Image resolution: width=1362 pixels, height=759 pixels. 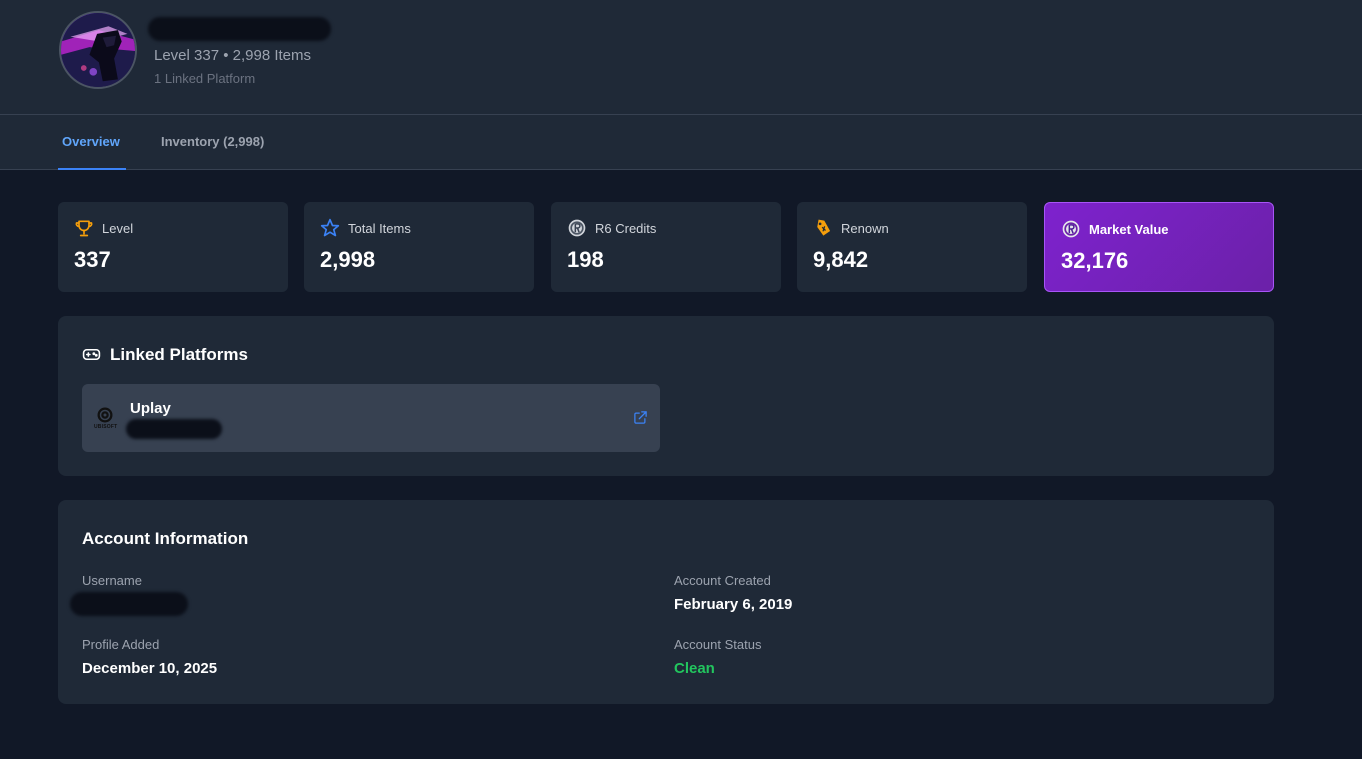 I want to click on gamepad-icon, so click(x=91, y=354).